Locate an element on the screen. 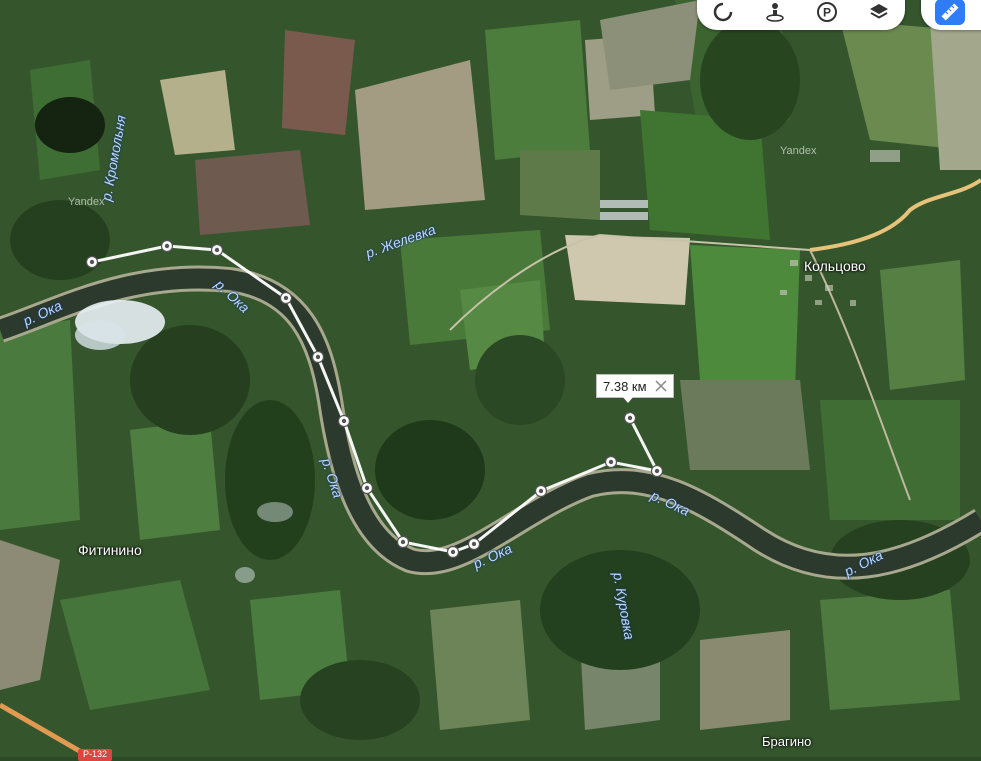 This screenshot has width=981, height=761. layers-button is located at coordinates (879, 13).